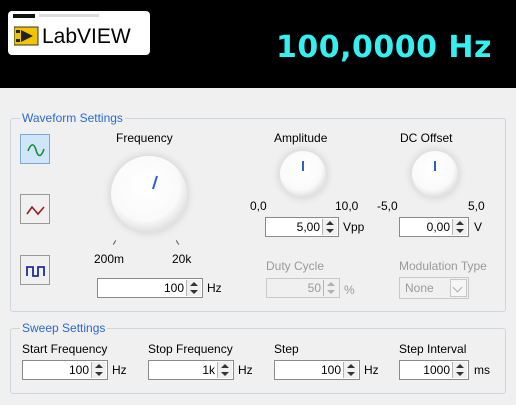 The image size is (516, 405). I want to click on frequency-input: 100, so click(150, 288).